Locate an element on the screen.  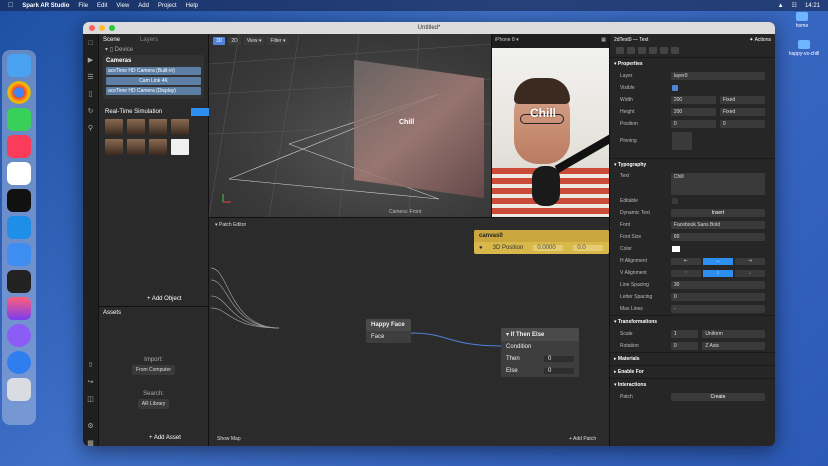
typography-section: ▾ Typography is located at coordinates (692, 164).